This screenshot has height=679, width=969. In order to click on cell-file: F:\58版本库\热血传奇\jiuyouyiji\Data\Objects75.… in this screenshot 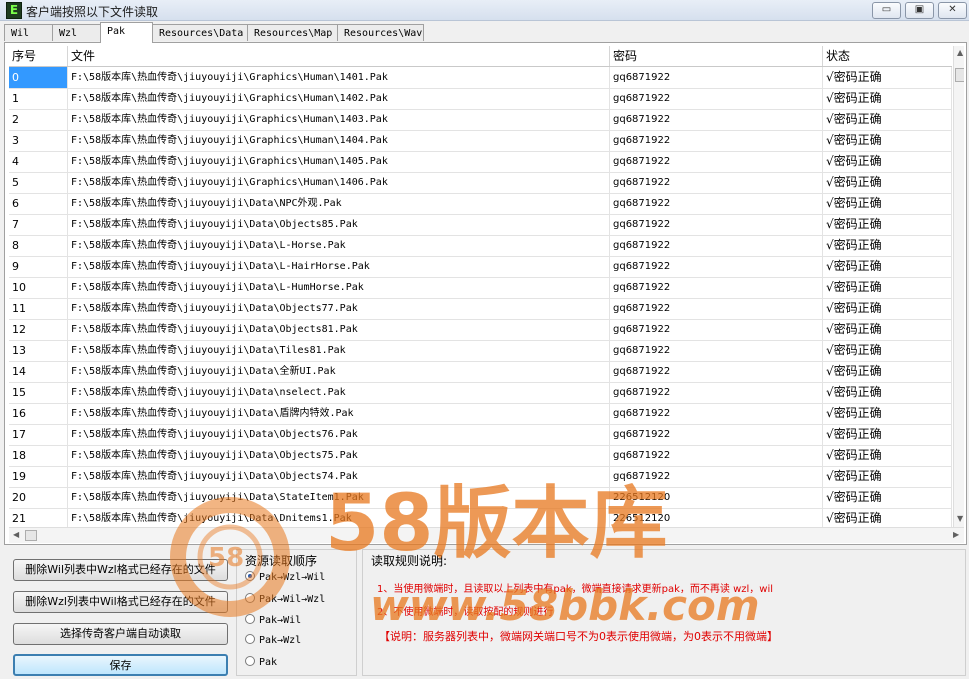, I will do `click(339, 455)`.